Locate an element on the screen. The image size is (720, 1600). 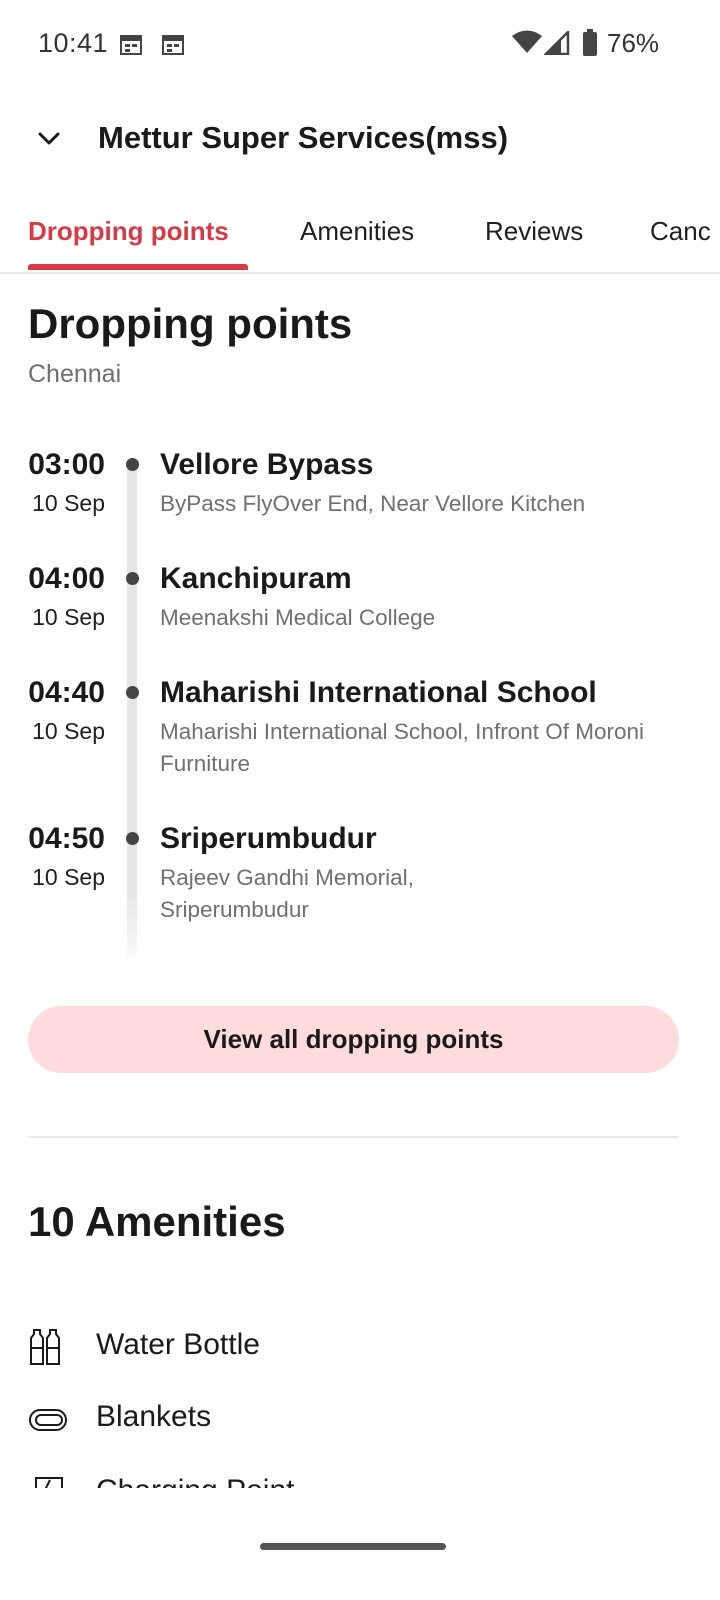
stop-time: 04:50 is located at coordinates (66, 838).